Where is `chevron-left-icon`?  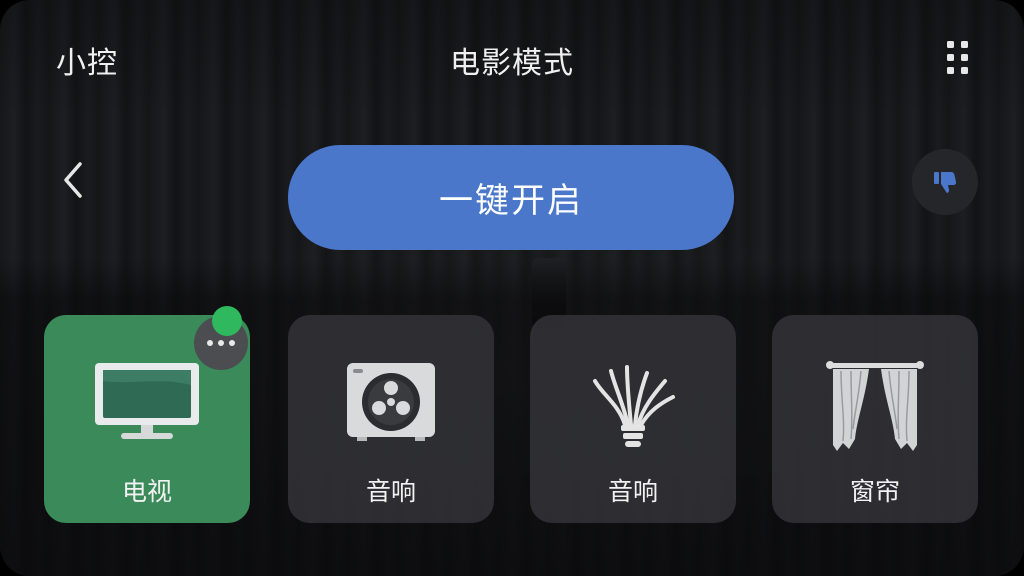
chevron-left-icon is located at coordinates (73, 180).